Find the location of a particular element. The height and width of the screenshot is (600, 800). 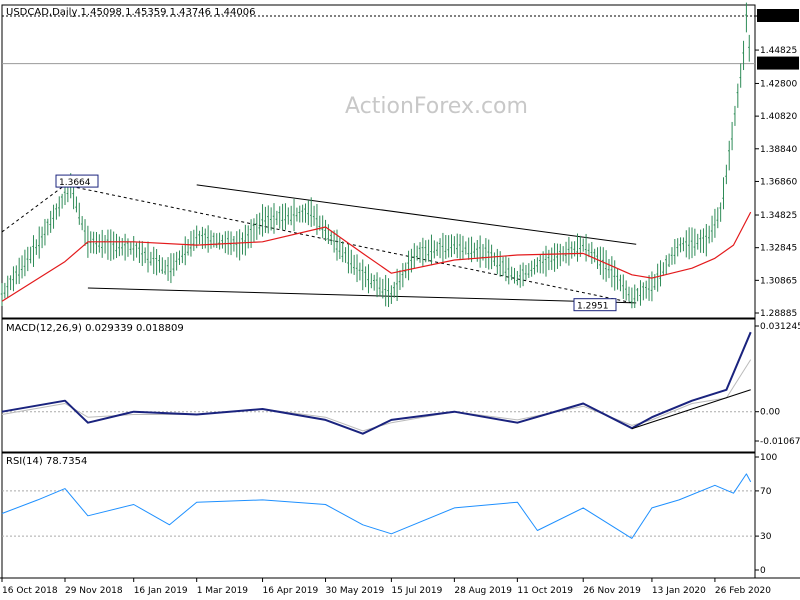

x-tick-label: 26 Nov 2019 is located at coordinates (612, 591).